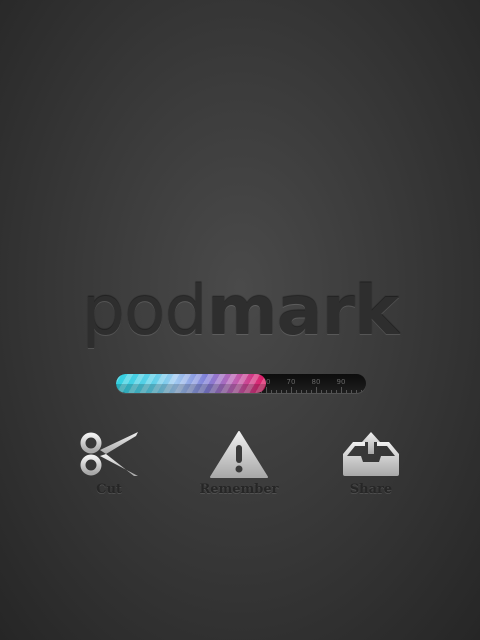  I want to click on warning-icon, so click(239, 454).